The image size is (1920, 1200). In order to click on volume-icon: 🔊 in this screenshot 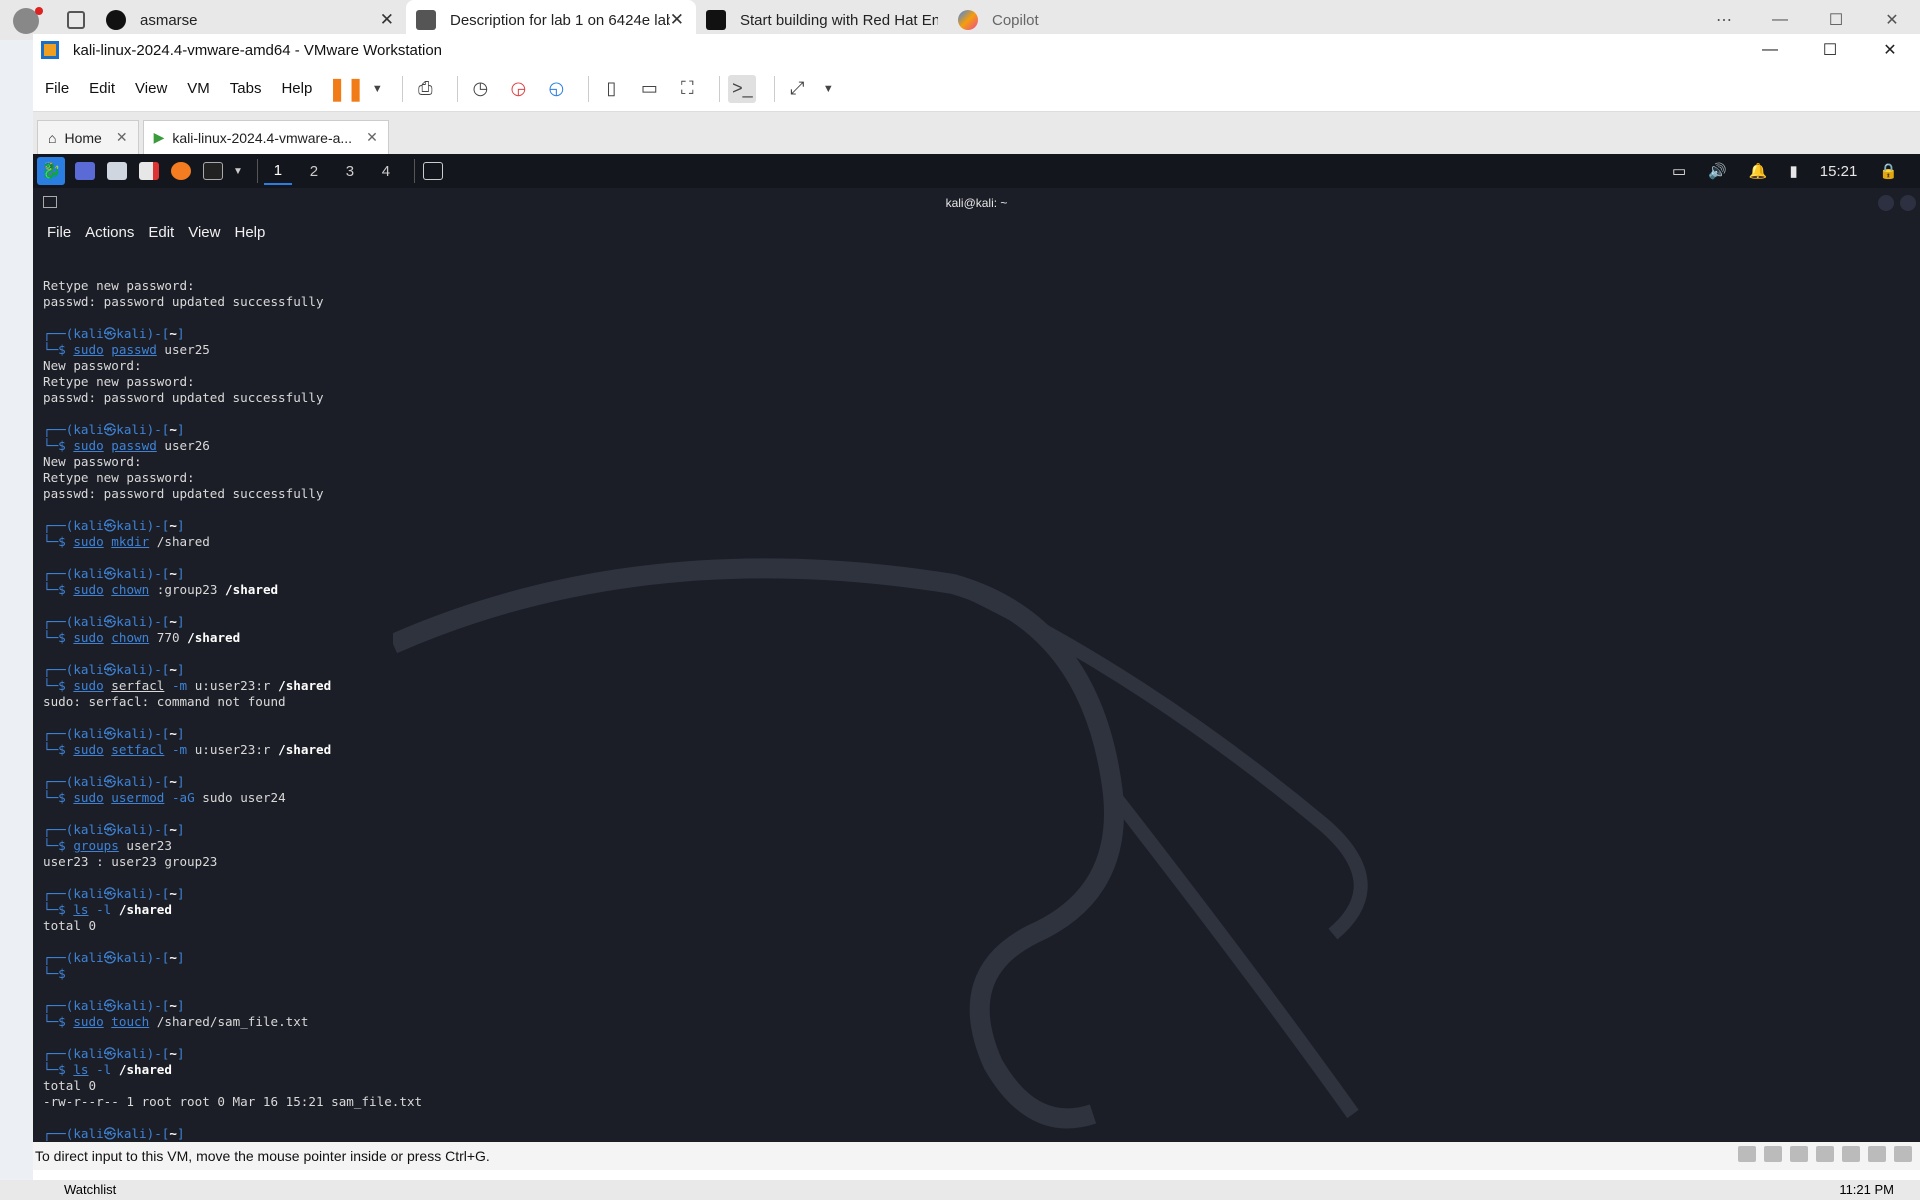, I will do `click(1717, 171)`.